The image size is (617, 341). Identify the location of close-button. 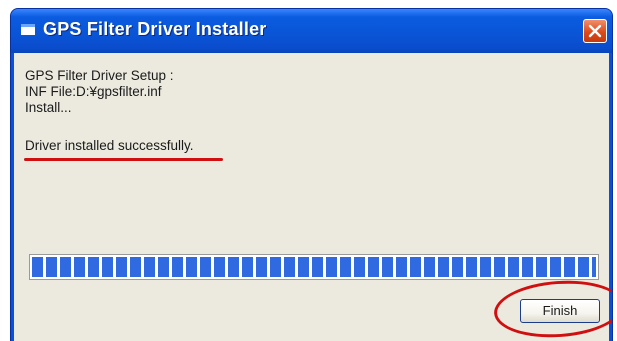
(595, 31).